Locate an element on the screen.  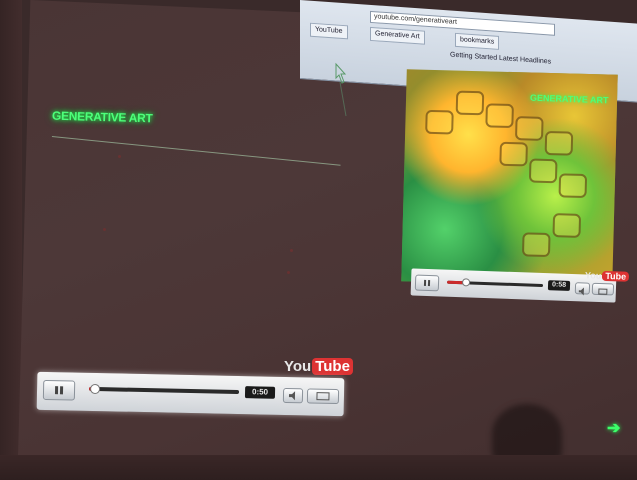
left-video-controls: 0:50 is located at coordinates (190, 394).